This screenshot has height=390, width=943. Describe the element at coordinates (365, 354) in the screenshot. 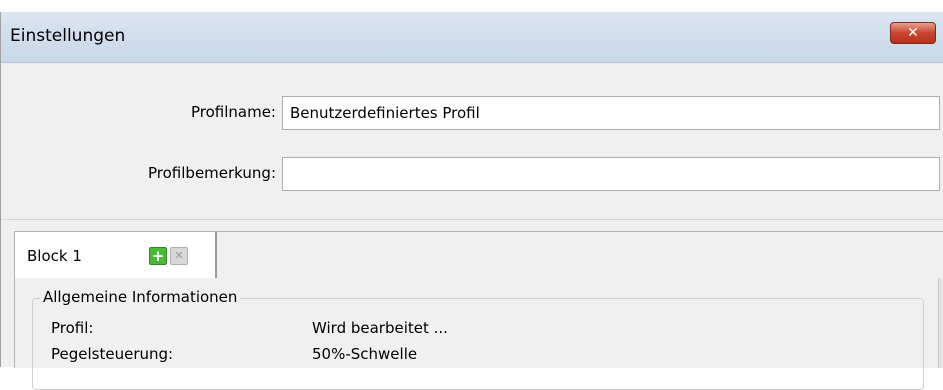

I see `info-value: 50%-Schwelle` at that location.